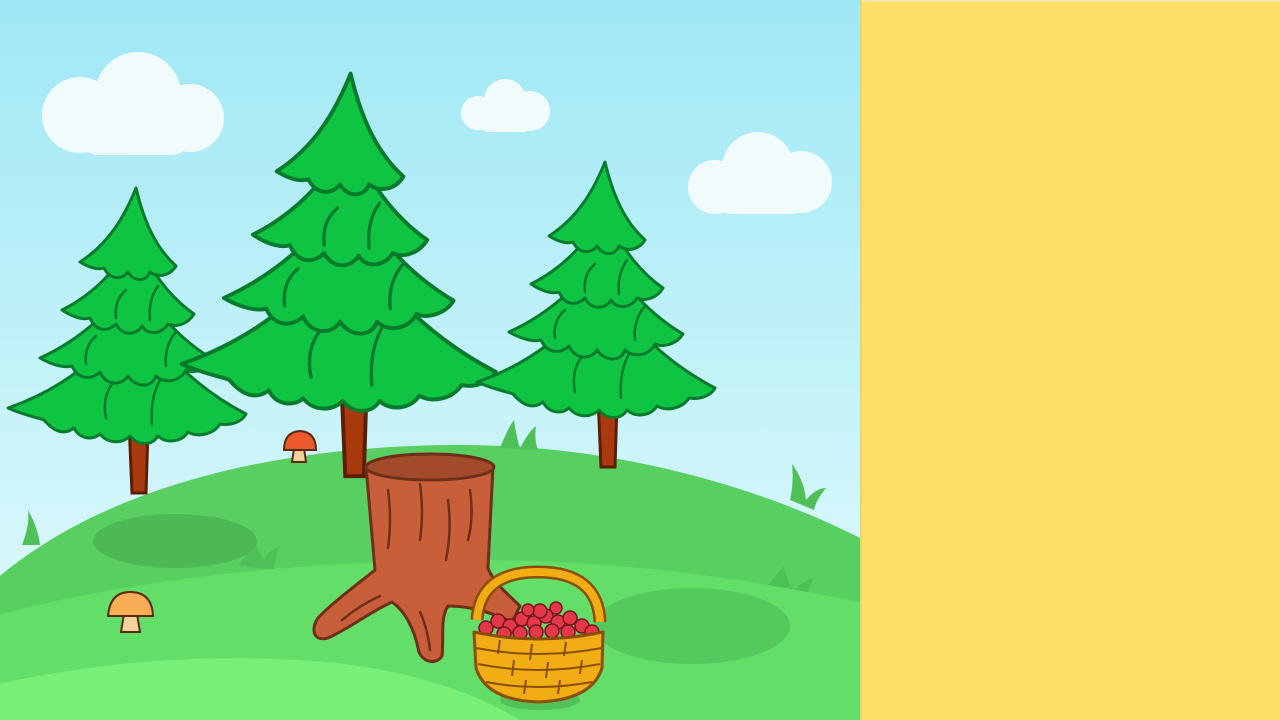 Image resolution: width=1280 pixels, height=720 pixels. Describe the element at coordinates (692, 626) in the screenshot. I see `basket-shadow` at that location.